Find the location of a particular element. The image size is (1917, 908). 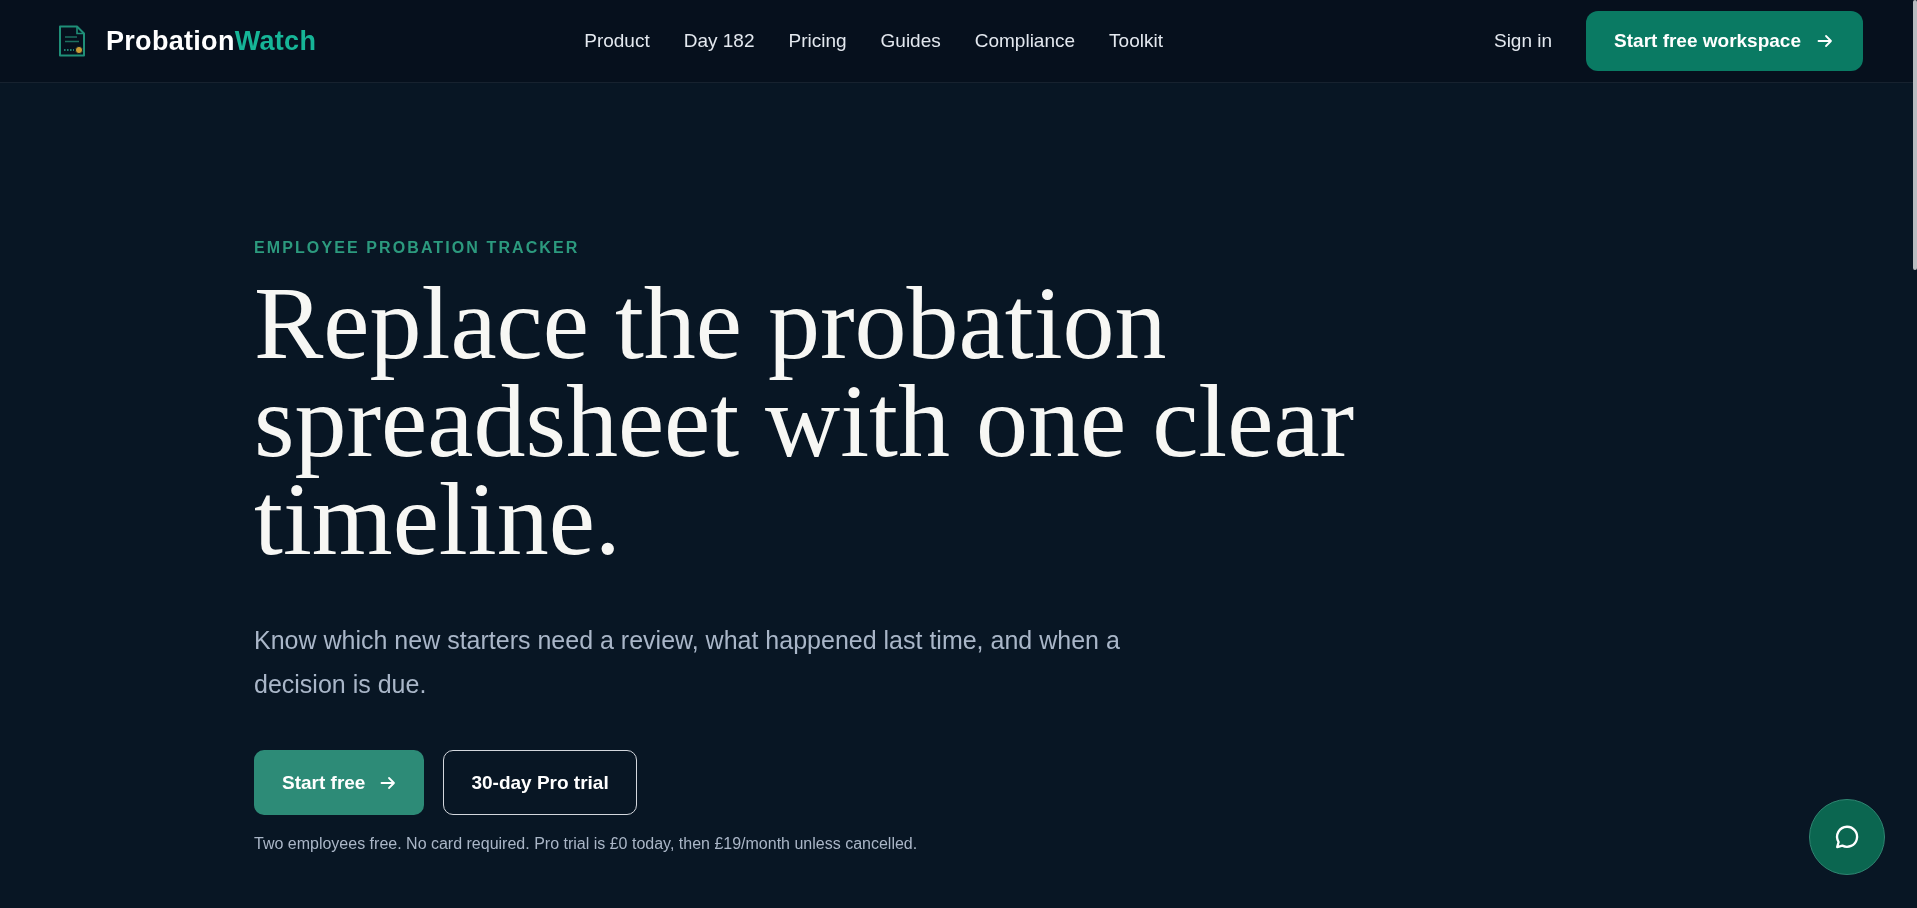

start-workspace-button: Start free workspace is located at coordinates (1724, 41).